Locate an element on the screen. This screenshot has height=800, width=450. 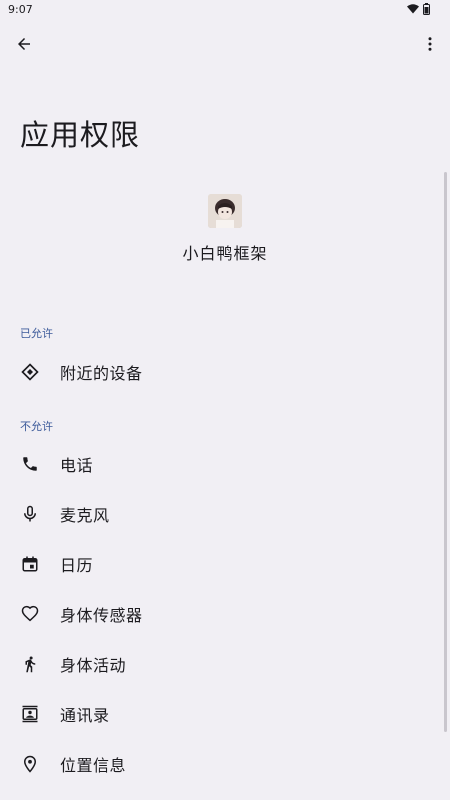
allowed-section-label: 已允许 is located at coordinates (36, 333).